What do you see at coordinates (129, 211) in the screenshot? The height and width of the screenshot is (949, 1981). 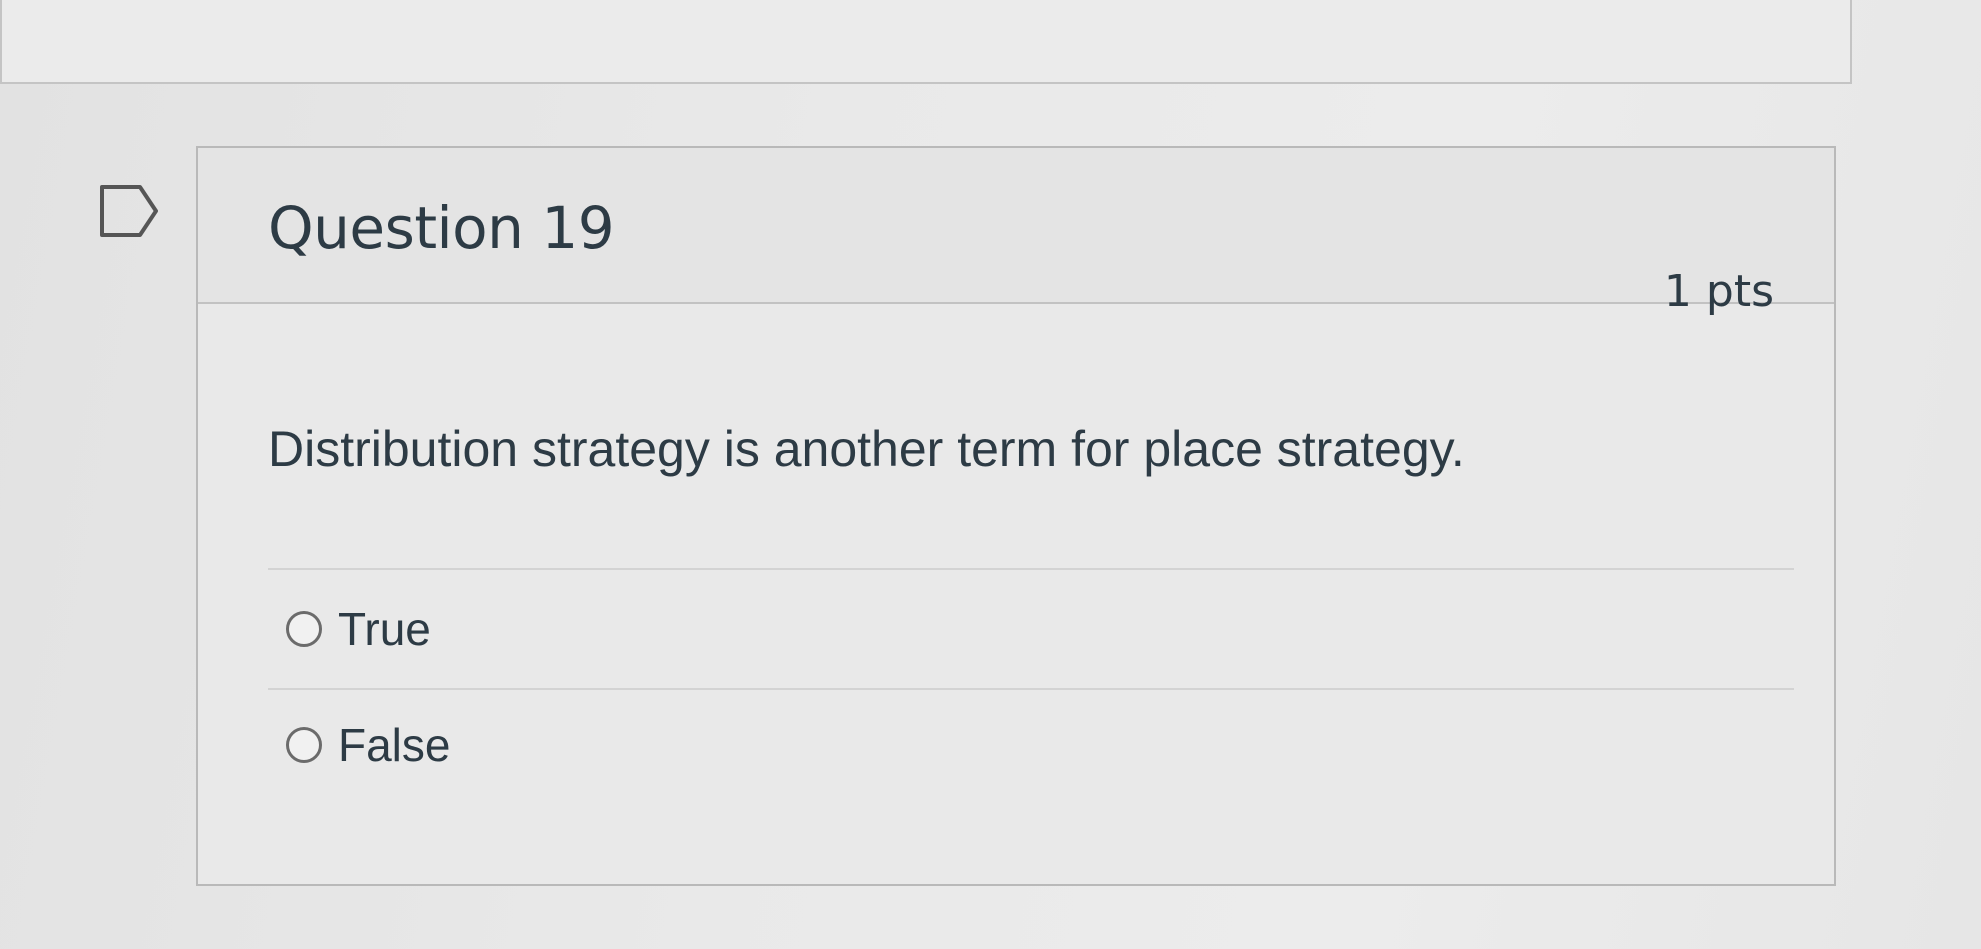 I see `flag-question-icon` at bounding box center [129, 211].